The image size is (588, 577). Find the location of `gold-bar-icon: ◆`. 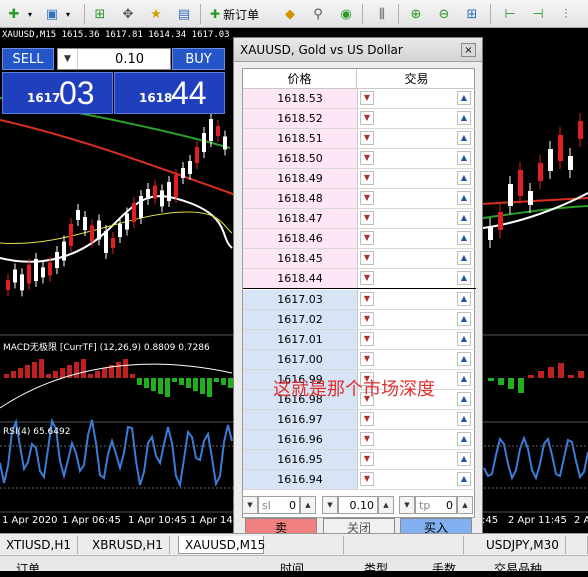

gold-bar-icon: ◆ is located at coordinates (290, 14).